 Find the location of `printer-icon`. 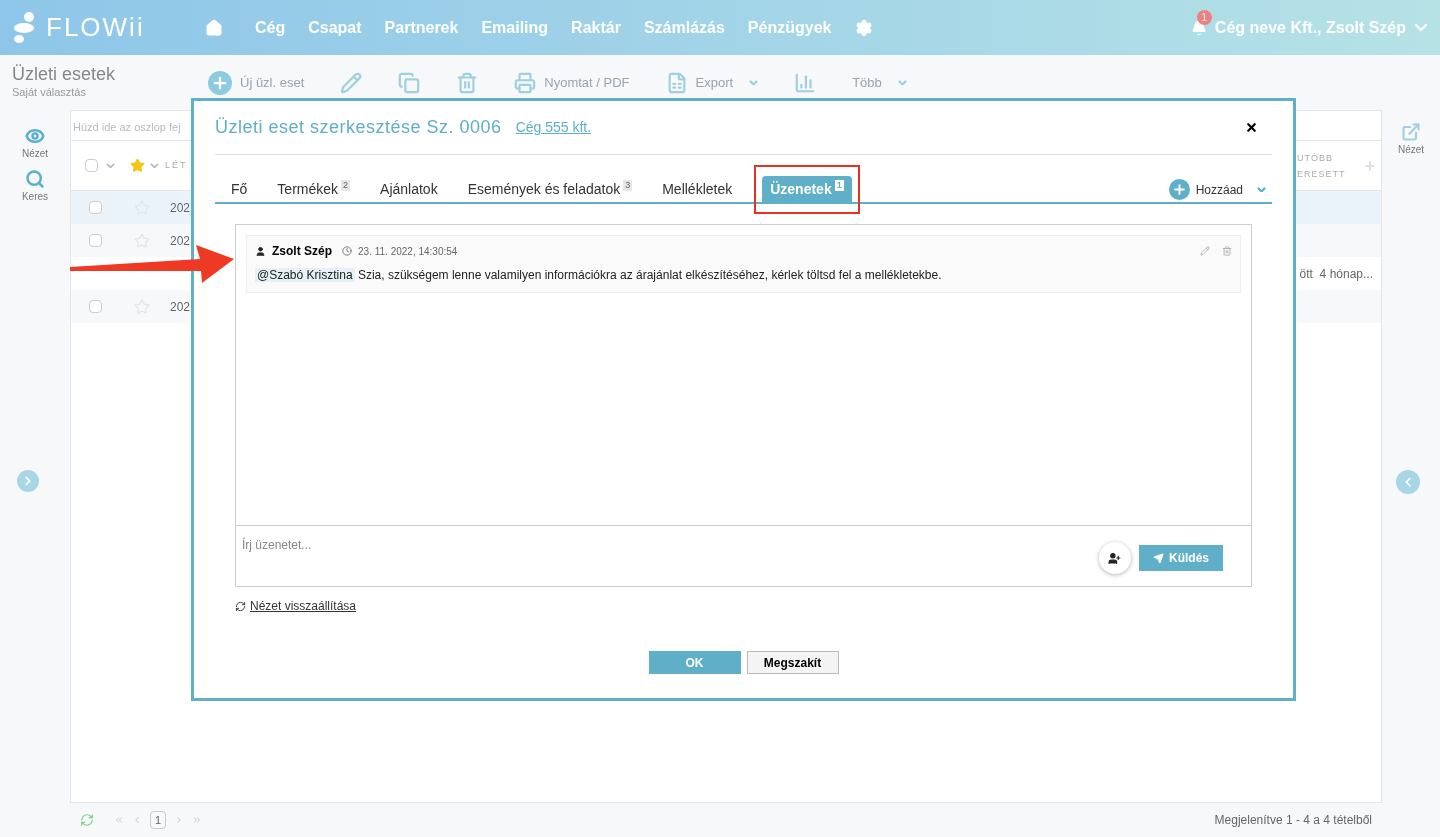

printer-icon is located at coordinates (525, 82).